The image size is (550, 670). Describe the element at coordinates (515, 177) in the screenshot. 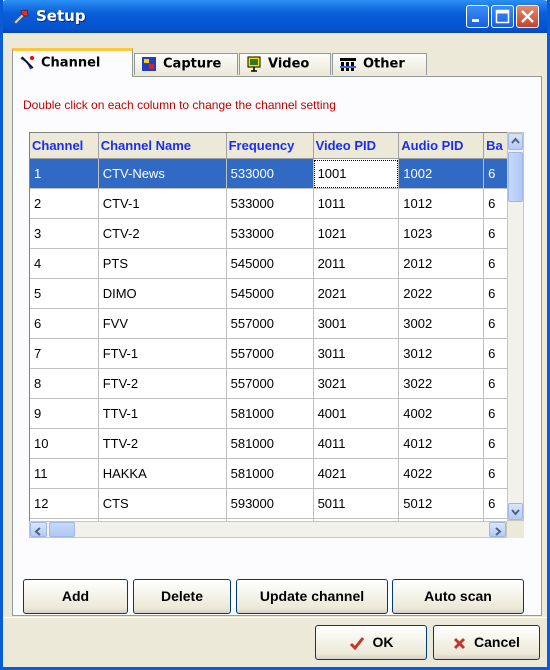

I see `scroll-thumb` at that location.